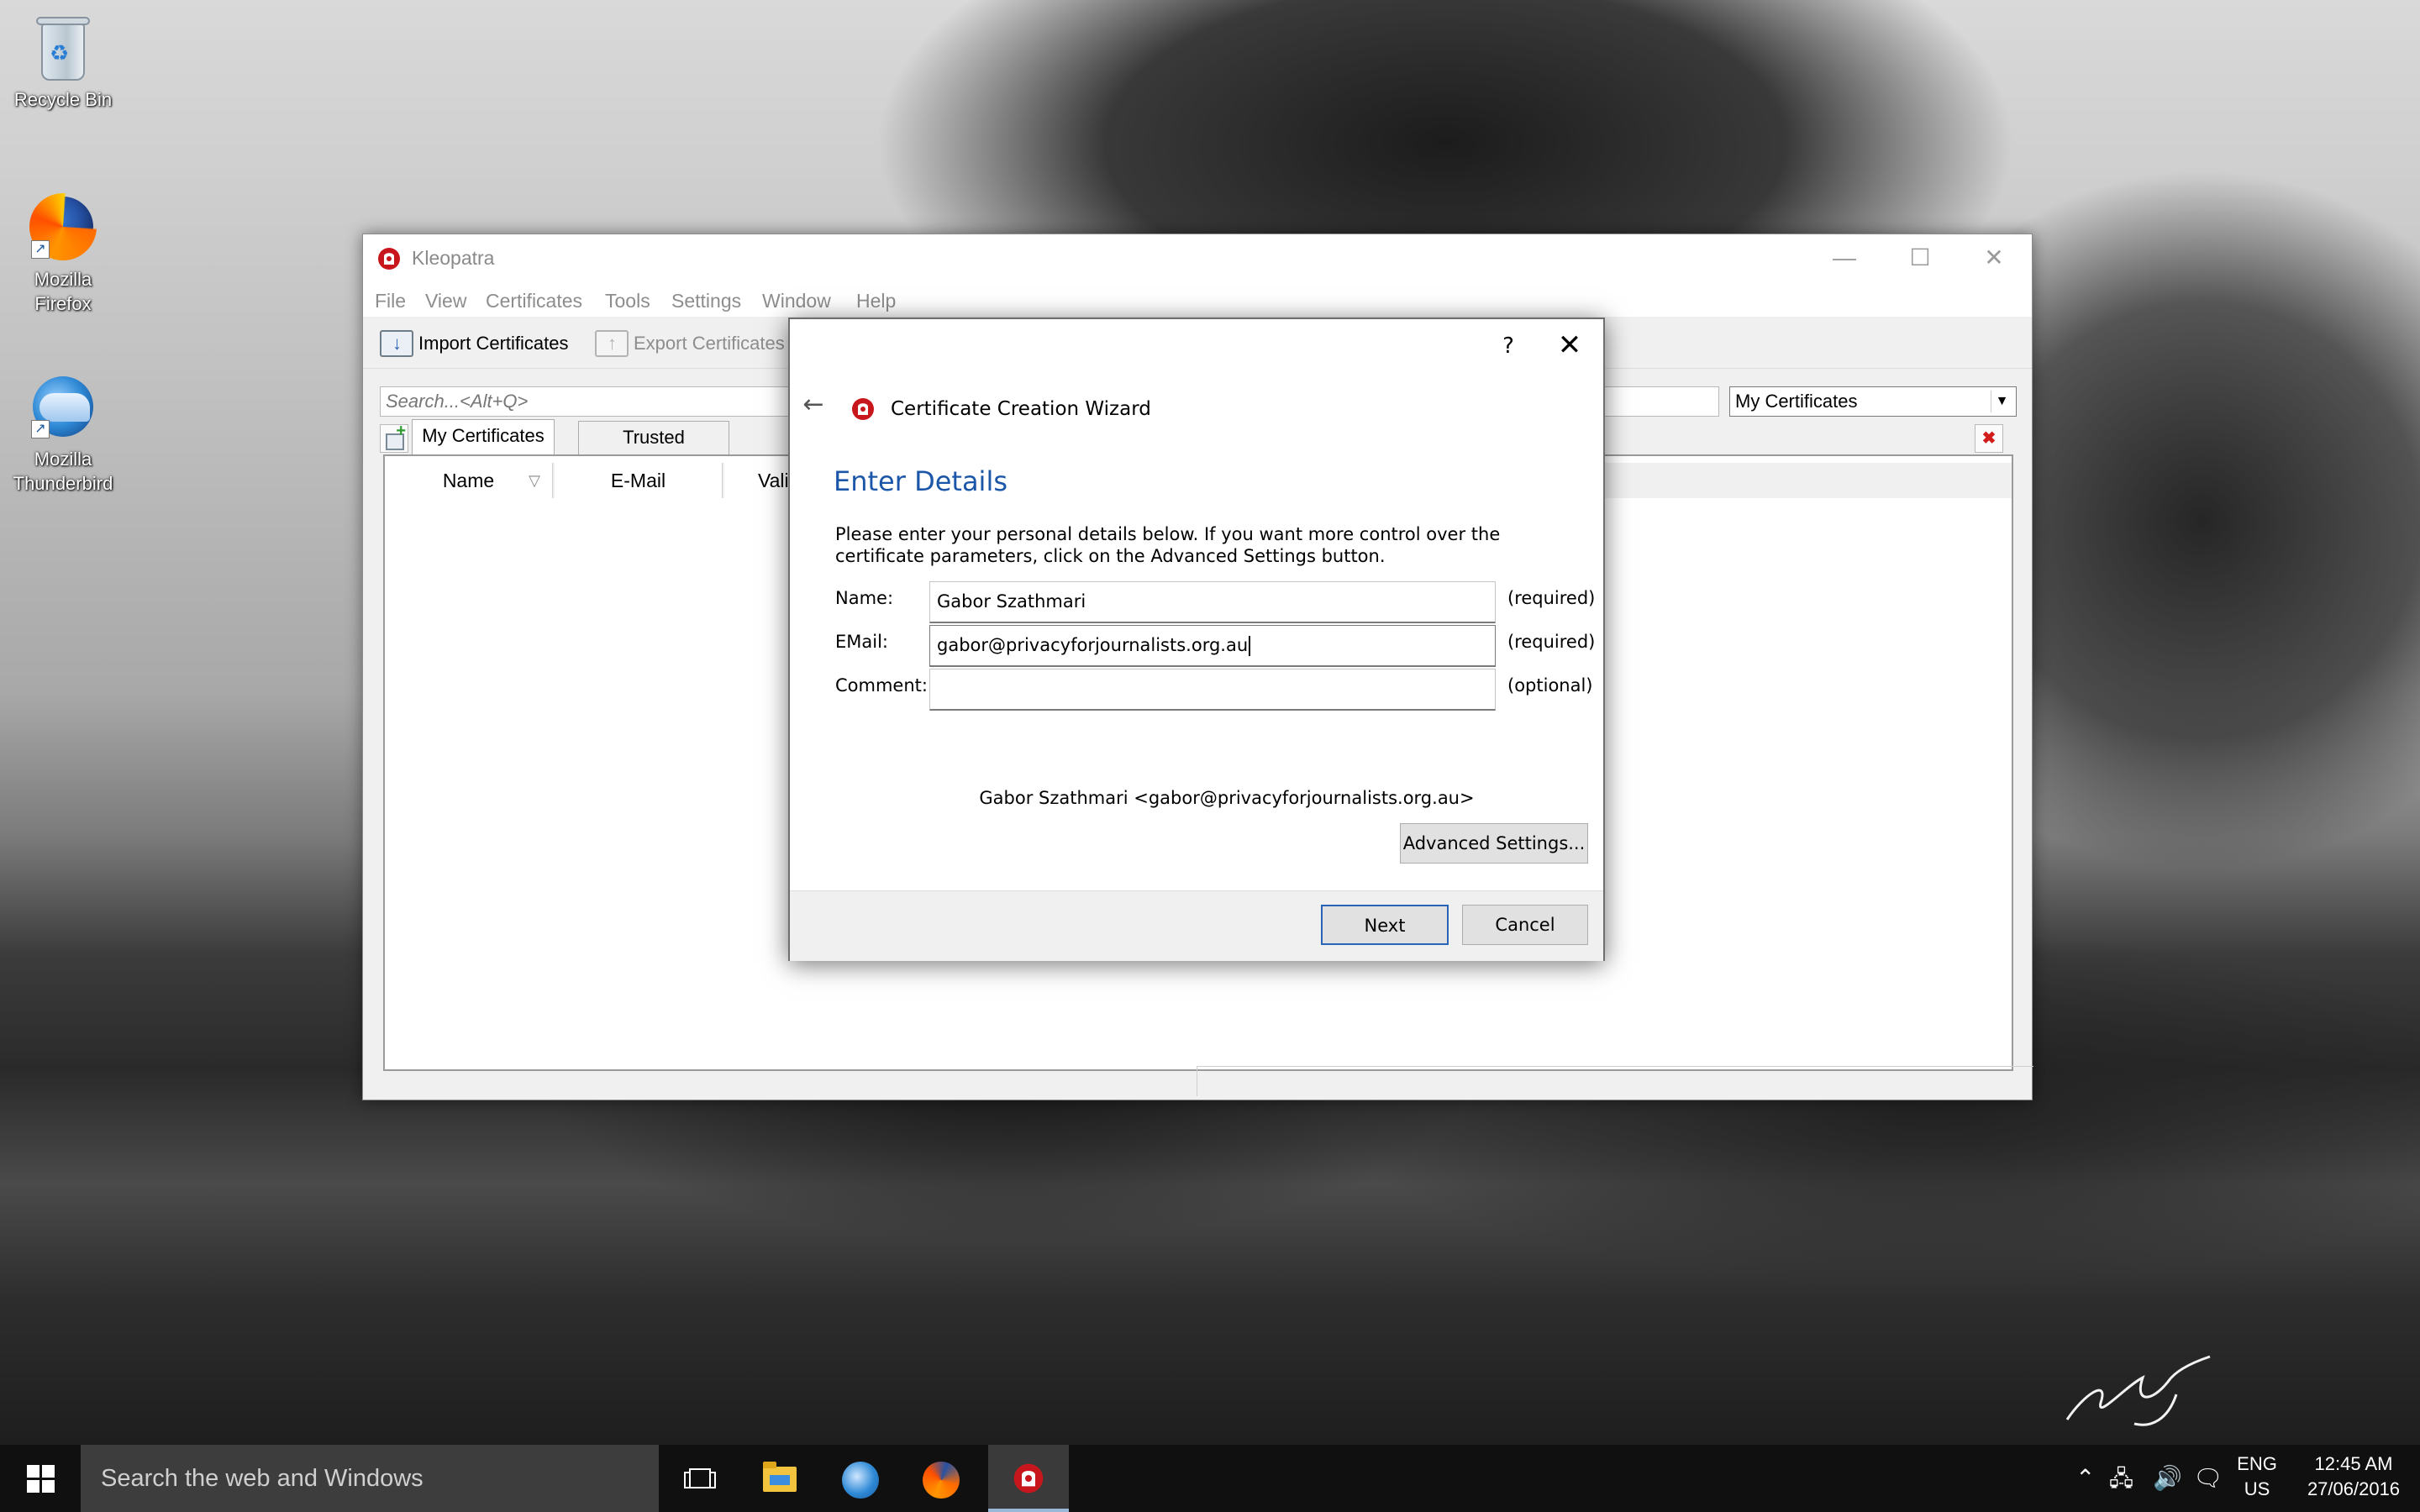  Describe the element at coordinates (2085, 1478) in the screenshot. I see `chevron-up-icon: ⌃` at that location.